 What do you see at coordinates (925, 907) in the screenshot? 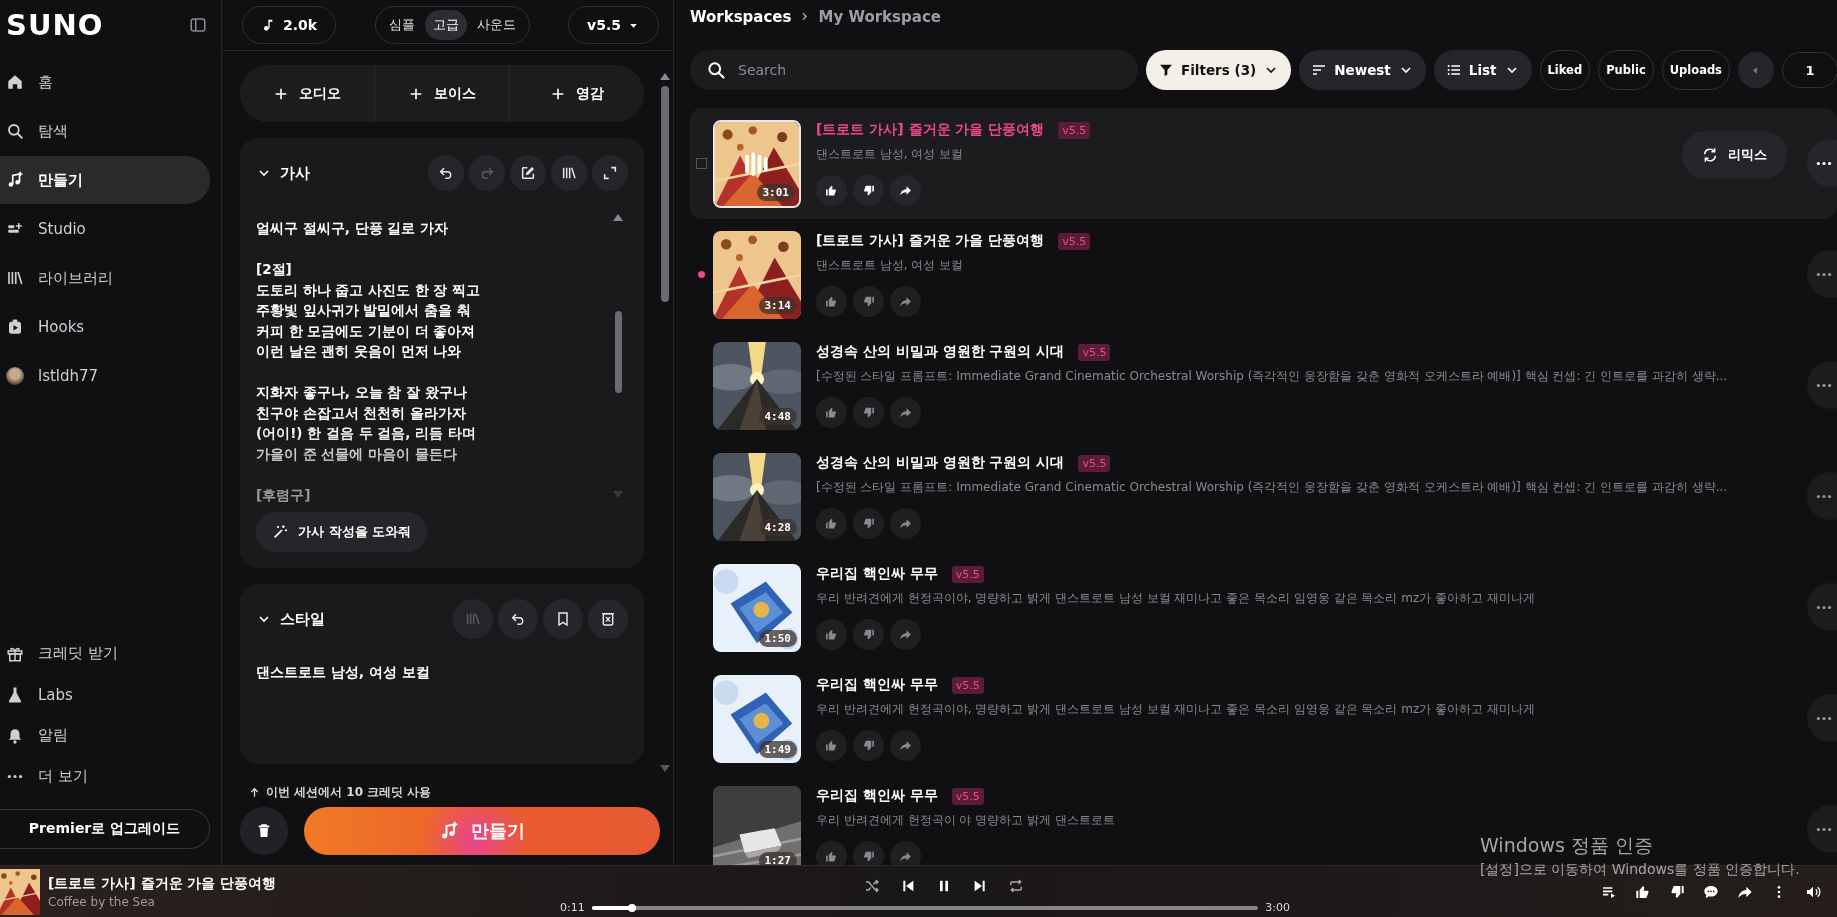
I see `progress-bar` at bounding box center [925, 907].